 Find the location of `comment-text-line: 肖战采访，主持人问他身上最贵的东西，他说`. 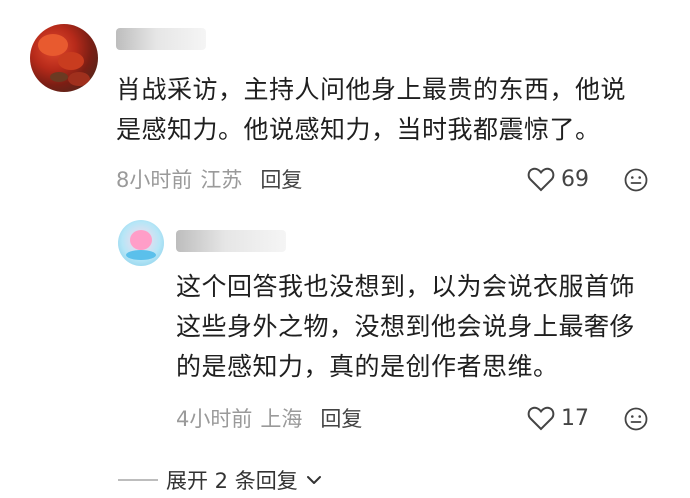

comment-text-line: 肖战采访，主持人问他身上最贵的东西，他说 is located at coordinates (371, 89).